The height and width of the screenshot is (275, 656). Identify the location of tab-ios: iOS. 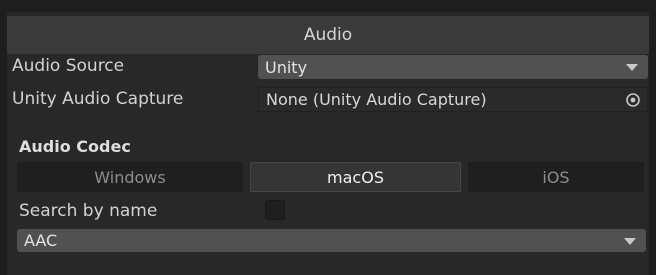
(556, 177).